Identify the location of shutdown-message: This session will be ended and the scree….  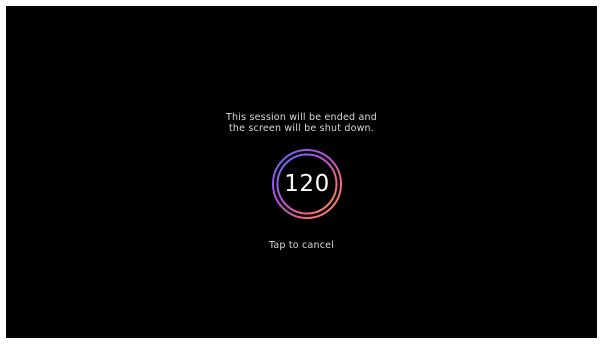
(301, 123).